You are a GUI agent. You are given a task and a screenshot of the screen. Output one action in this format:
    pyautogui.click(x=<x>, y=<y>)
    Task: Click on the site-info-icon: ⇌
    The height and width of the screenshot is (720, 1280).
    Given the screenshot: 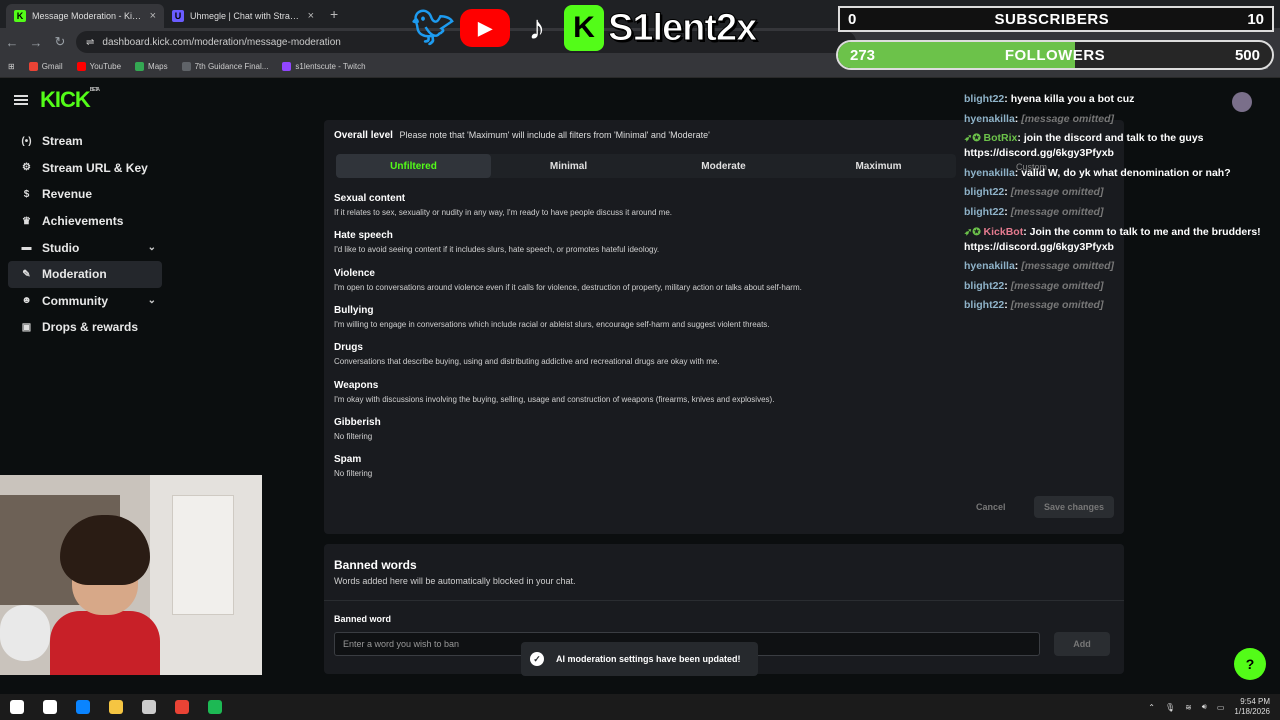 What is the action you would take?
    pyautogui.click(x=90, y=42)
    